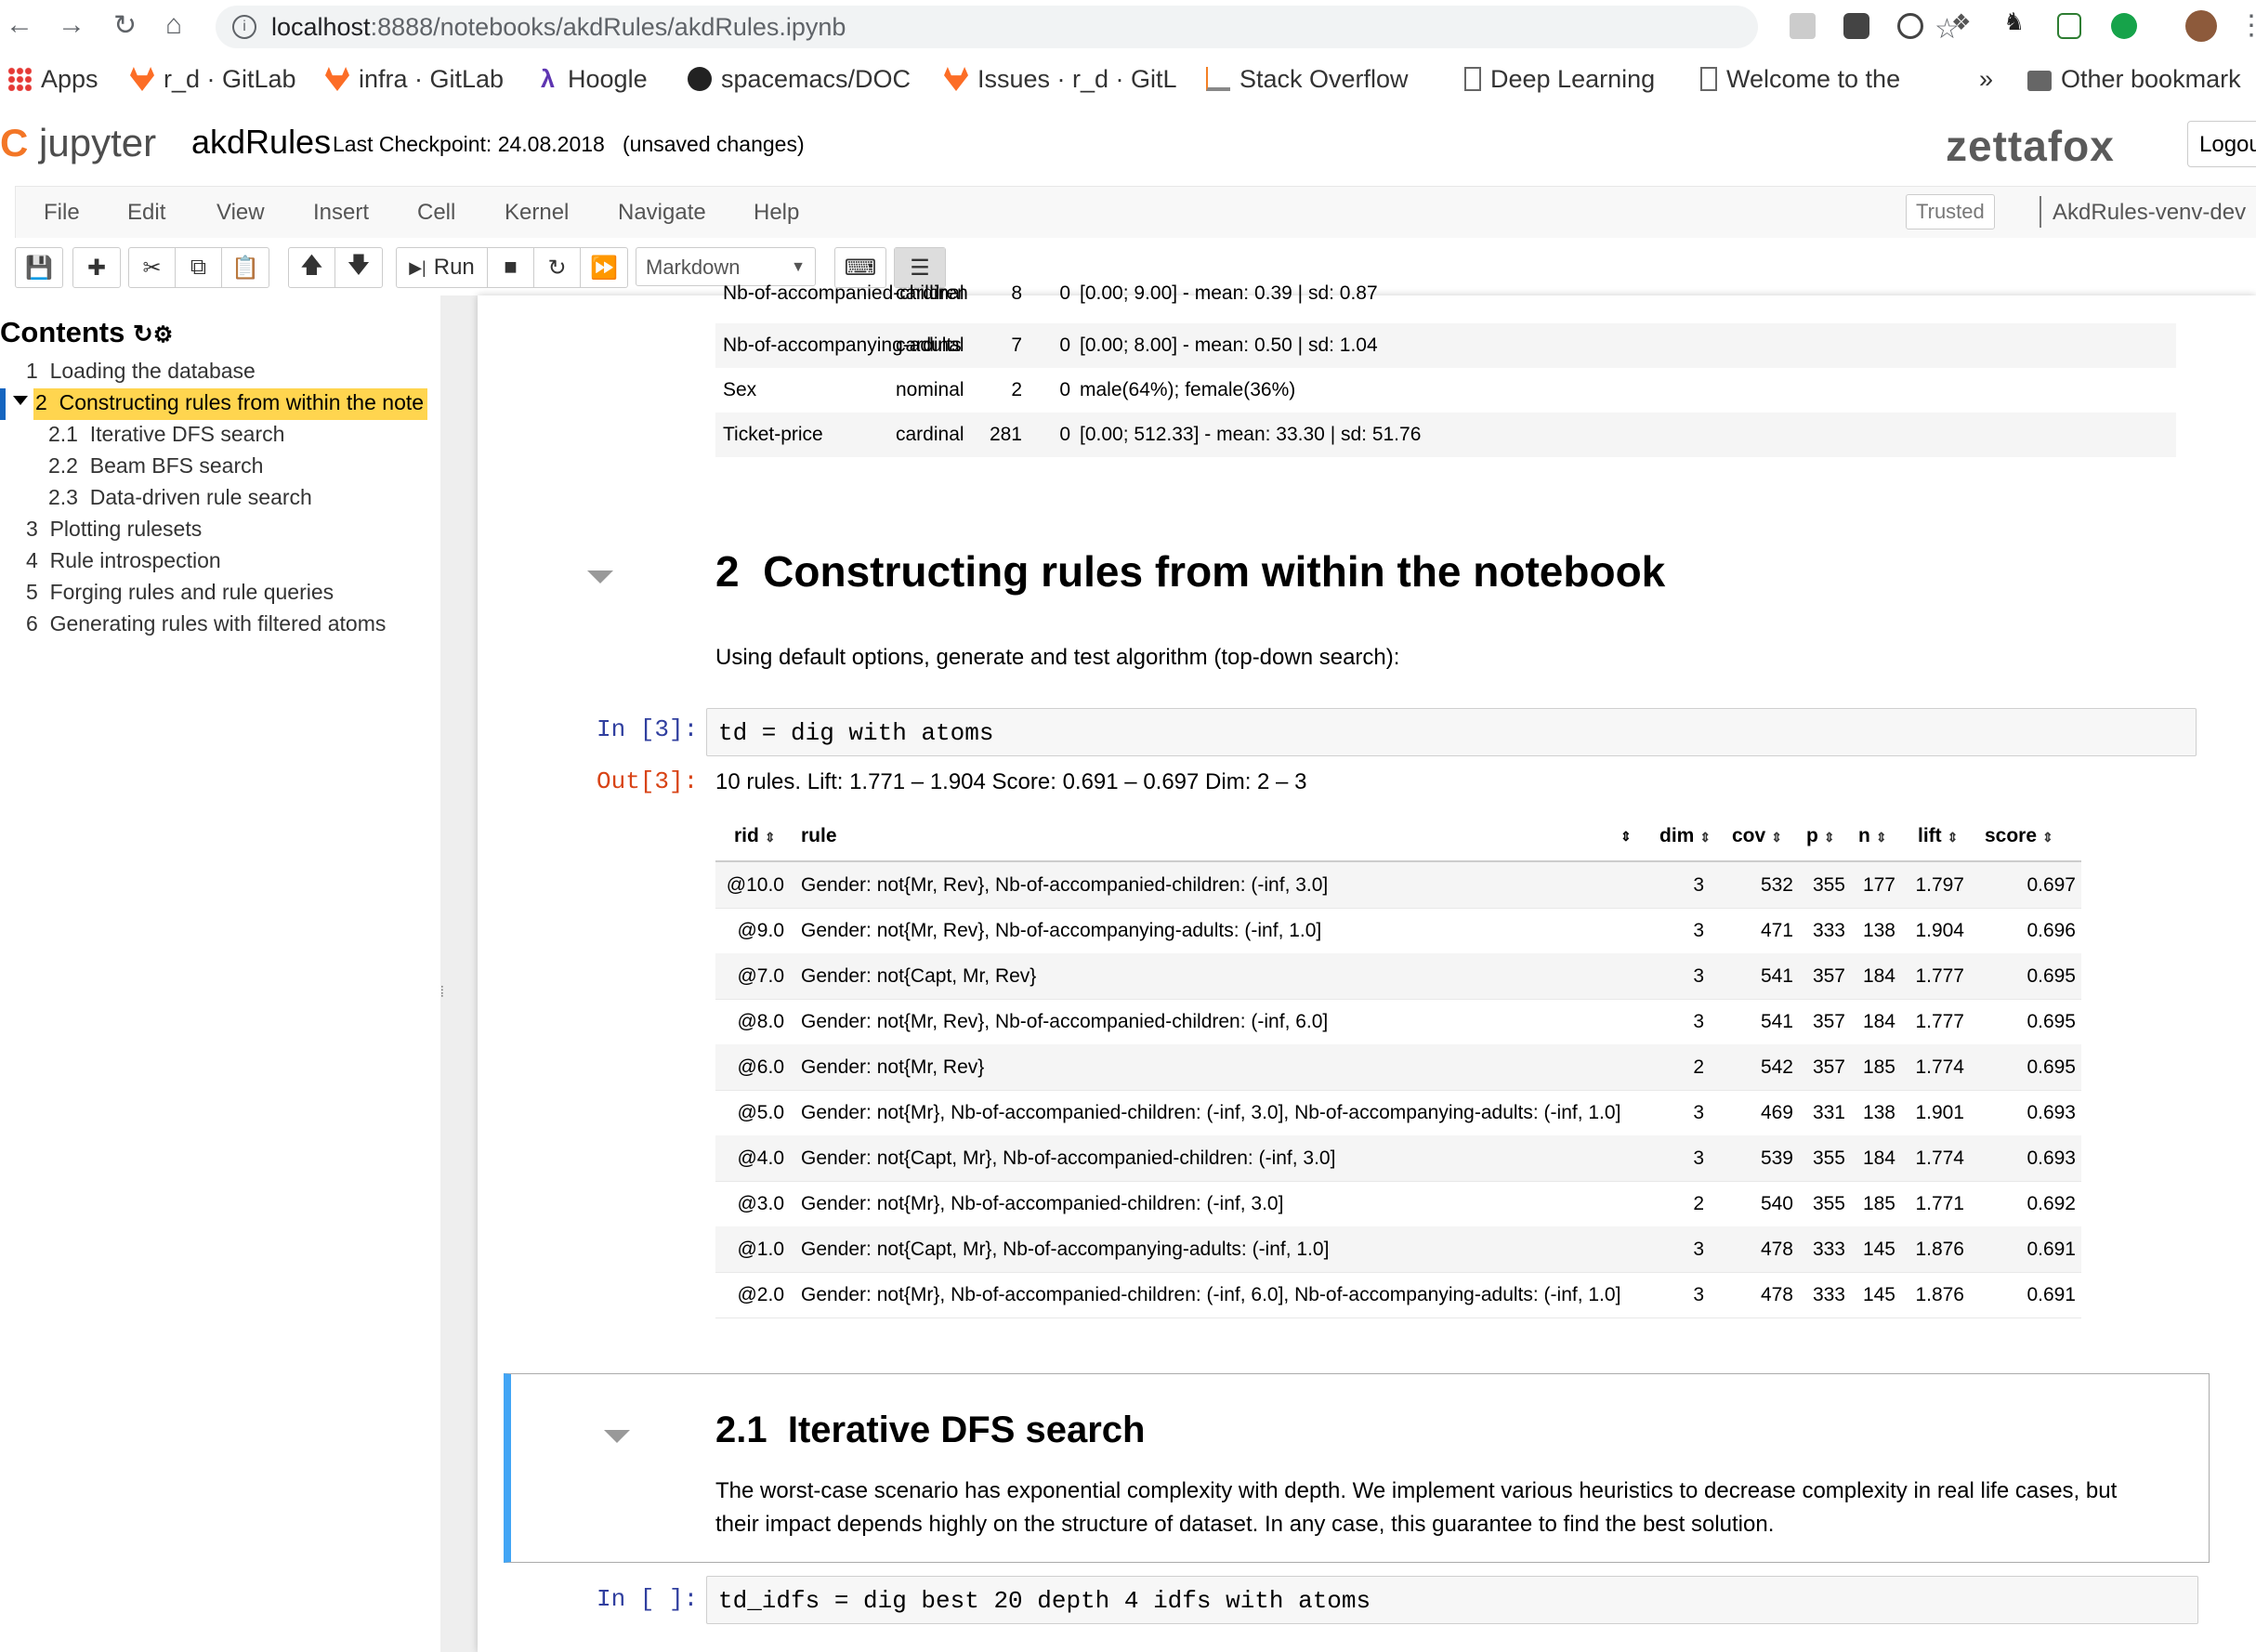 The height and width of the screenshot is (1652, 2256). I want to click on dropbox-icon: ❖, so click(1964, 22).